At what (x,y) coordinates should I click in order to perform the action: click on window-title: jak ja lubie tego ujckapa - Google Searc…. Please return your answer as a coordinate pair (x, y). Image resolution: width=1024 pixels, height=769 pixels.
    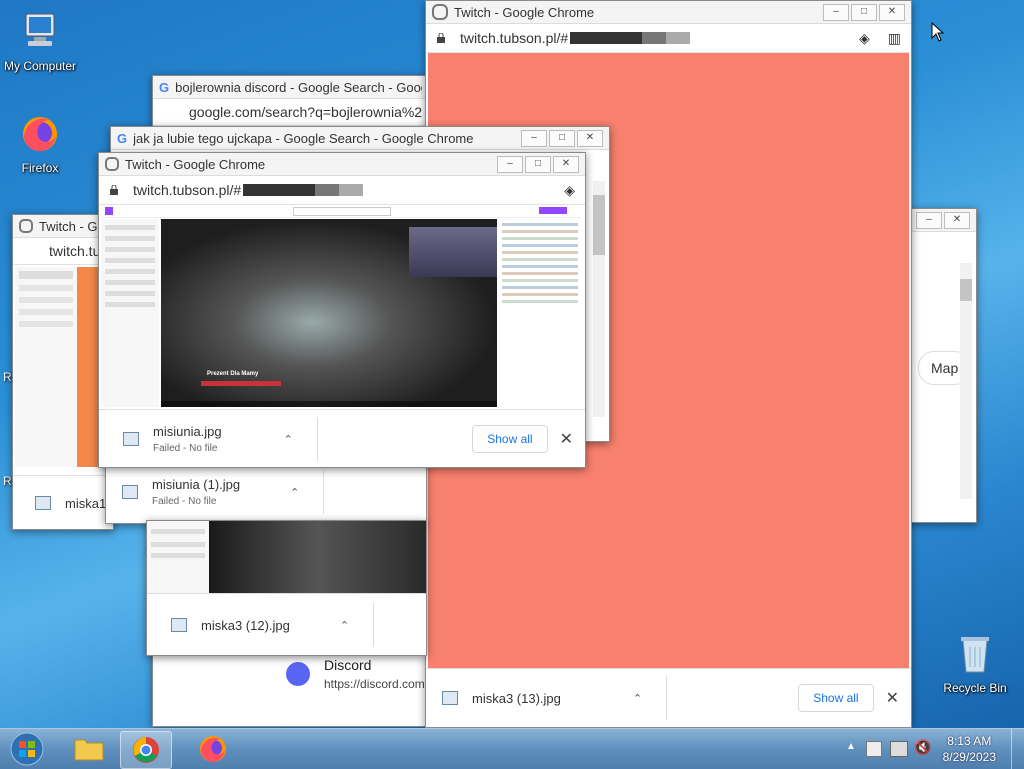
    Looking at the image, I should click on (303, 138).